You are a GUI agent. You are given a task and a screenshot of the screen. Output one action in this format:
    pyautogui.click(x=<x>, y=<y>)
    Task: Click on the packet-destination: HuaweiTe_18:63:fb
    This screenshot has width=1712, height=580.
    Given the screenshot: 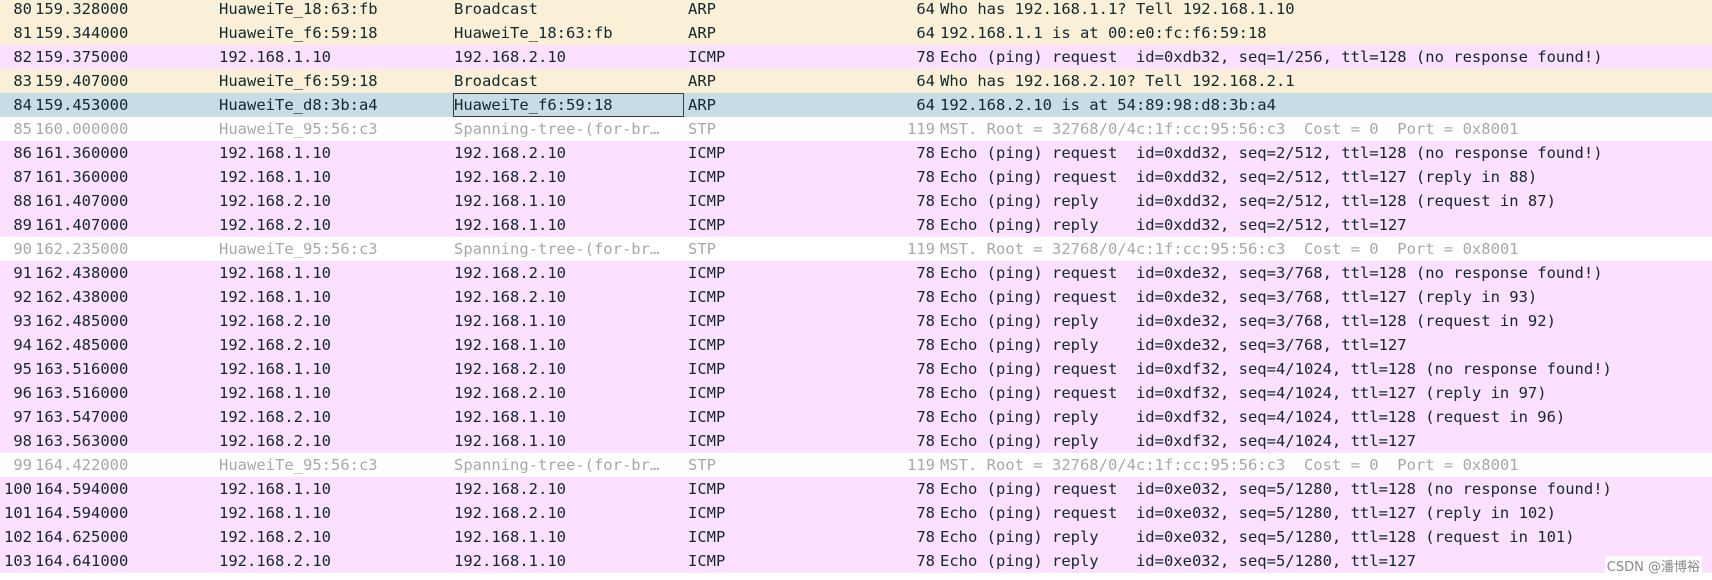 What is the action you would take?
    pyautogui.click(x=533, y=33)
    